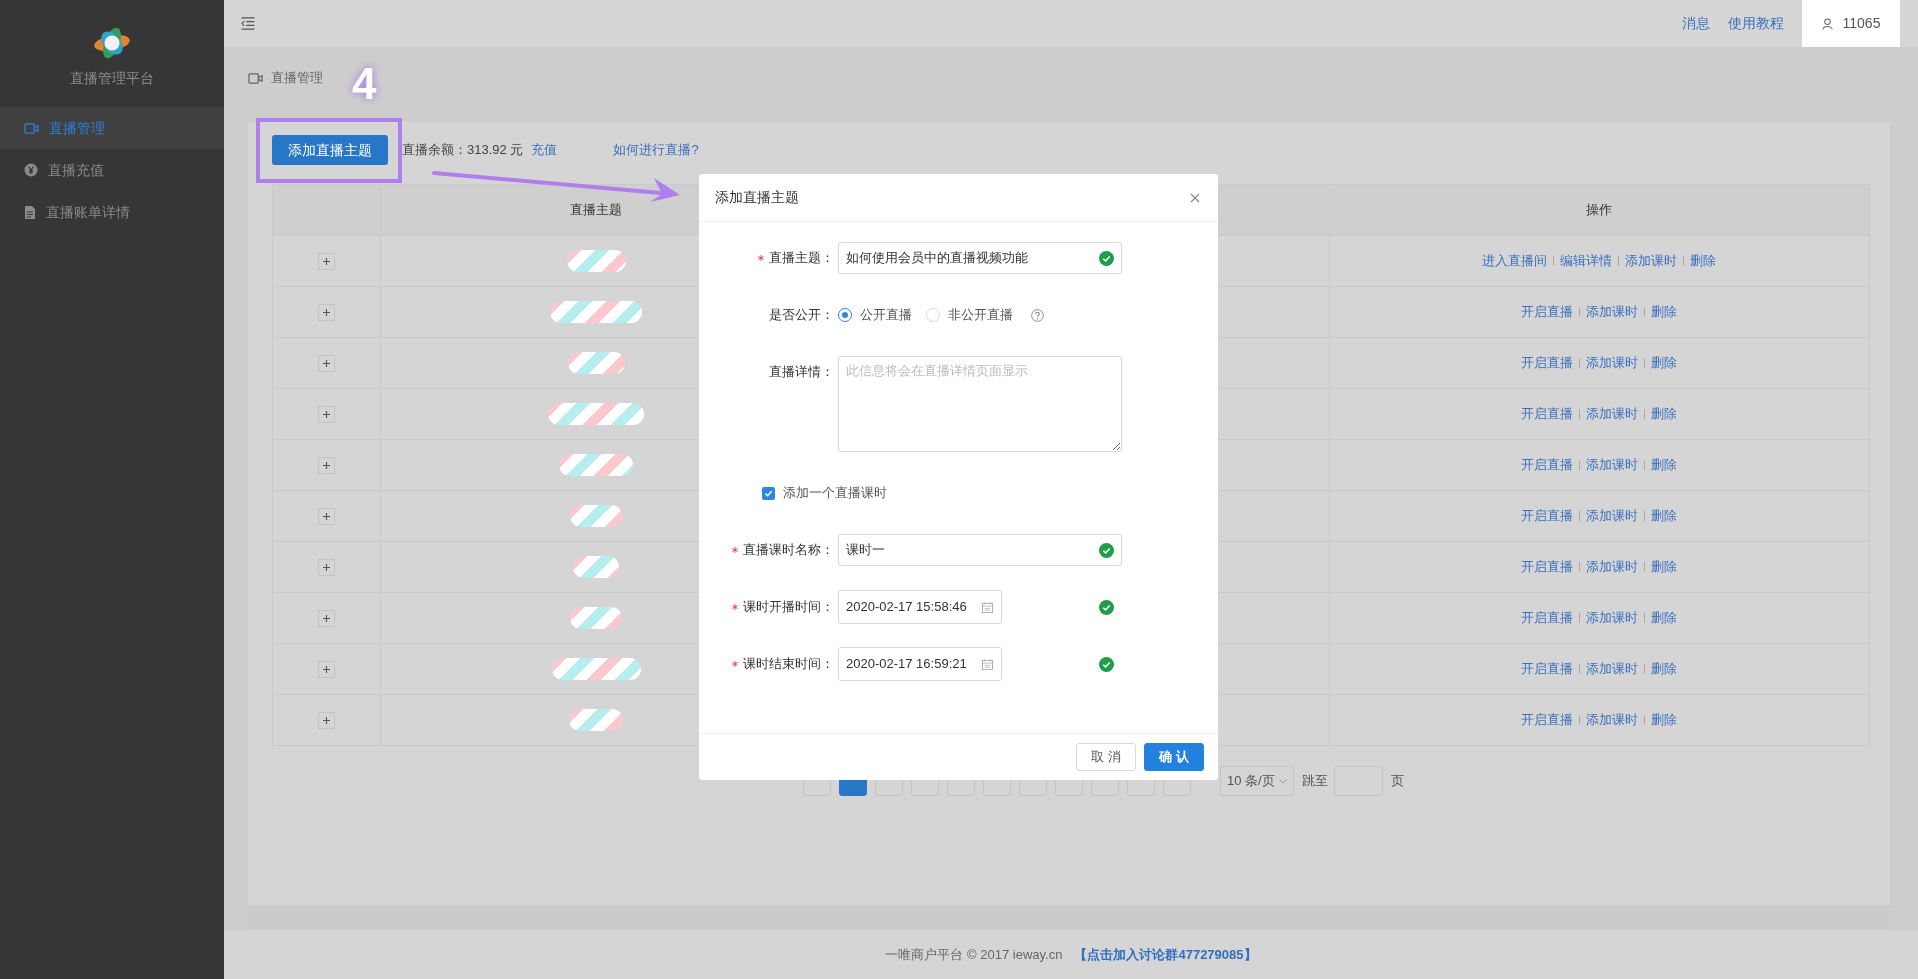  Describe the element at coordinates (920, 607) in the screenshot. I see `date-field: 2020-02-17 15:58:46` at that location.